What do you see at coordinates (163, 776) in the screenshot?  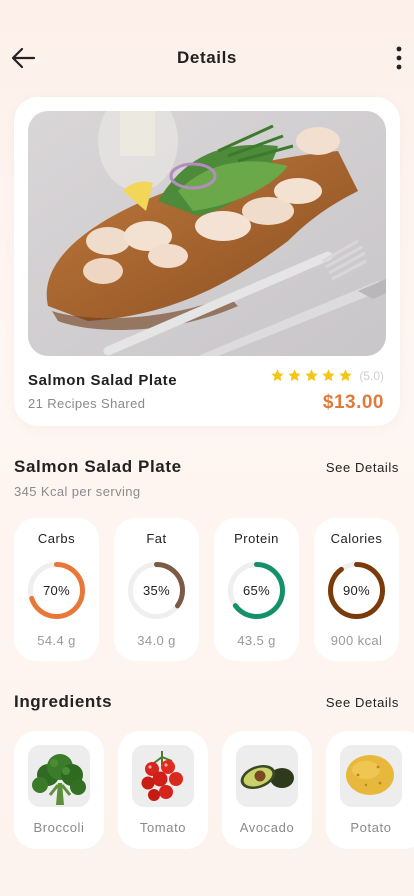 I see `tomato-icon` at bounding box center [163, 776].